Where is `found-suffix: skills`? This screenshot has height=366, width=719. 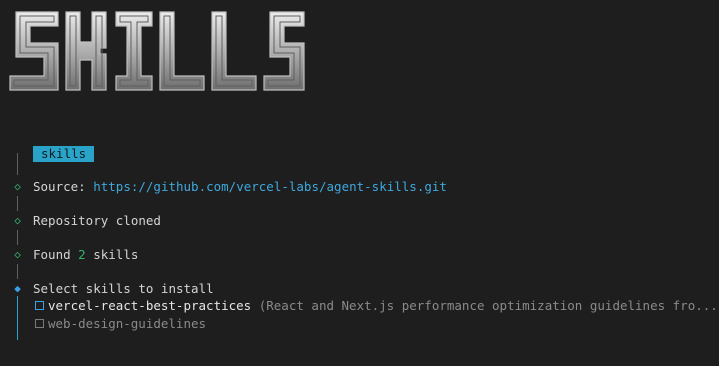
found-suffix: skills is located at coordinates (116, 254).